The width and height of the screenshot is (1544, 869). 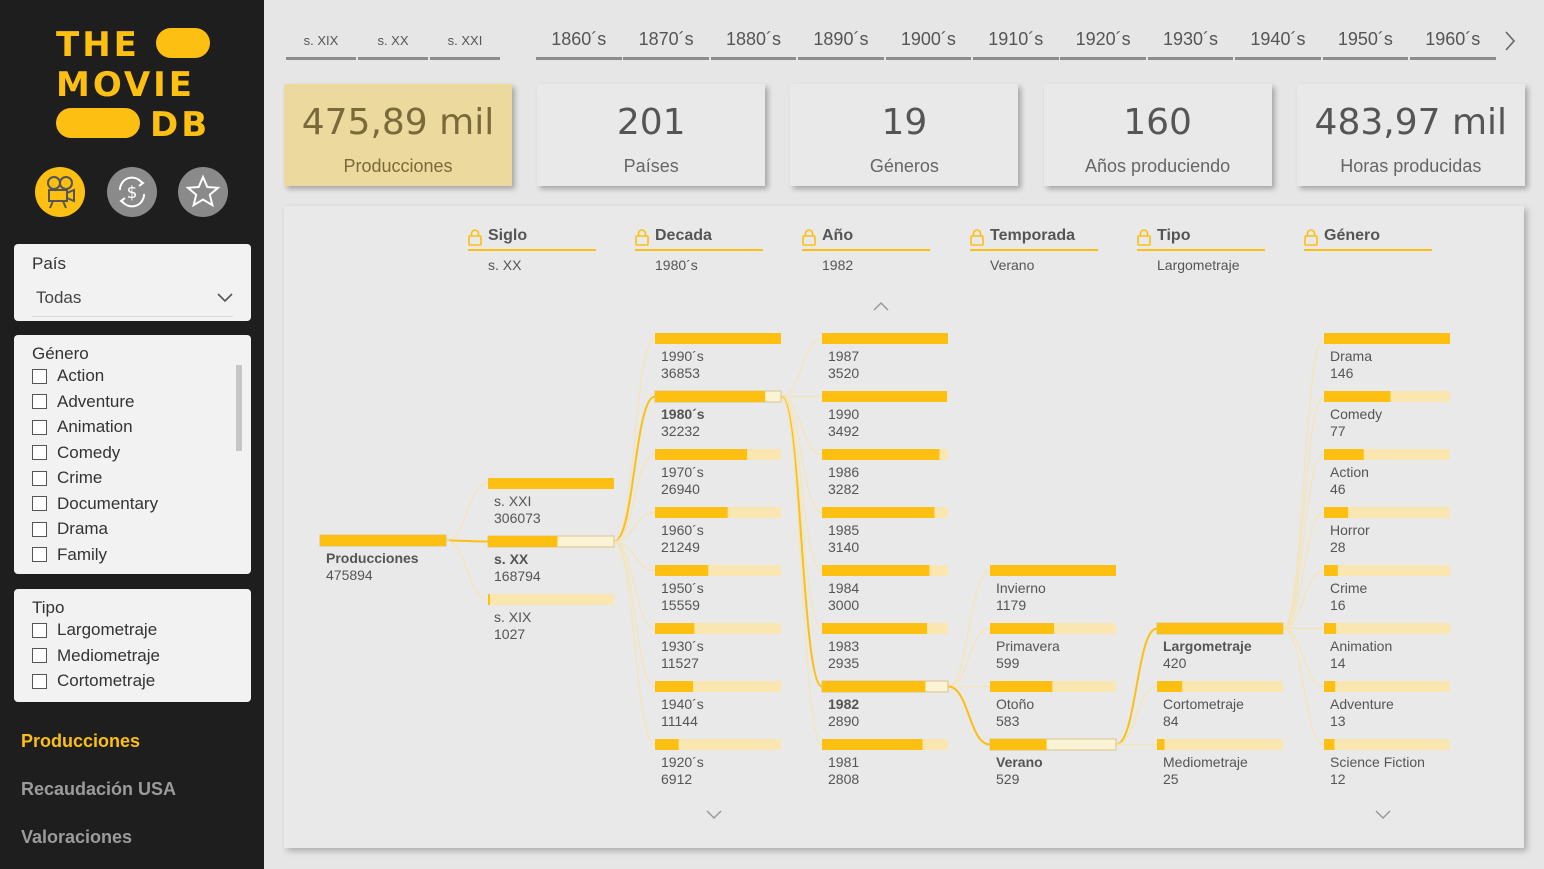 I want to click on timeline-decade-1910-s: 1910´s, so click(x=1016, y=44).